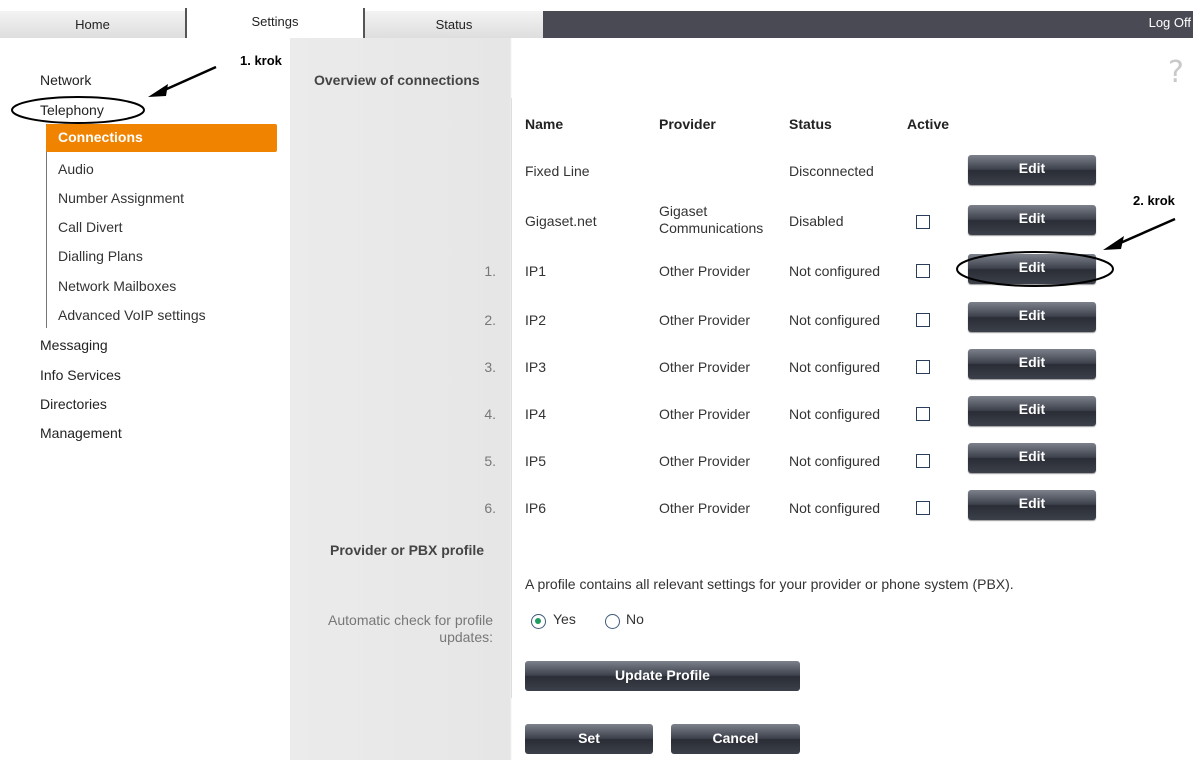  Describe the element at coordinates (188, 79) in the screenshot. I see `arrow-step1-line` at that location.